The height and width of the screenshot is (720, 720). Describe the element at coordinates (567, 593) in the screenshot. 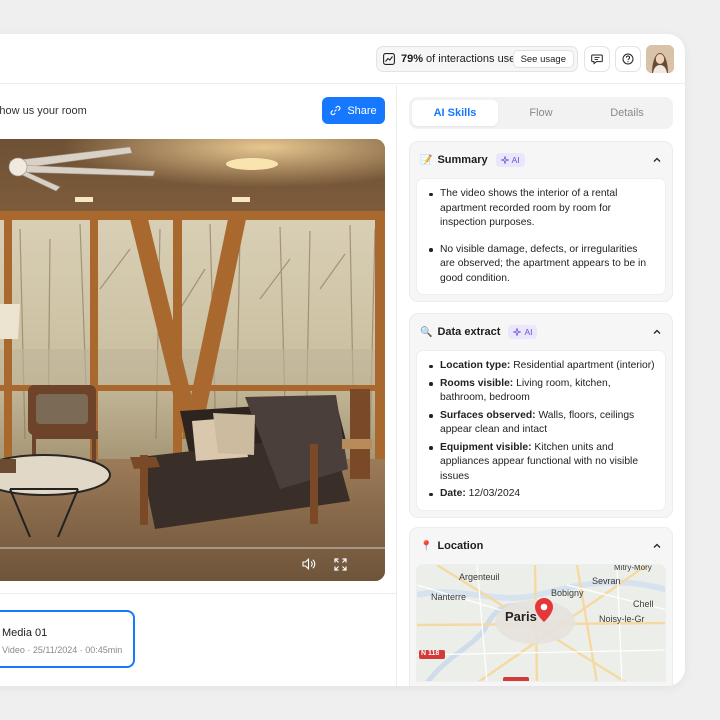

I see `map-label: Bobigny` at that location.